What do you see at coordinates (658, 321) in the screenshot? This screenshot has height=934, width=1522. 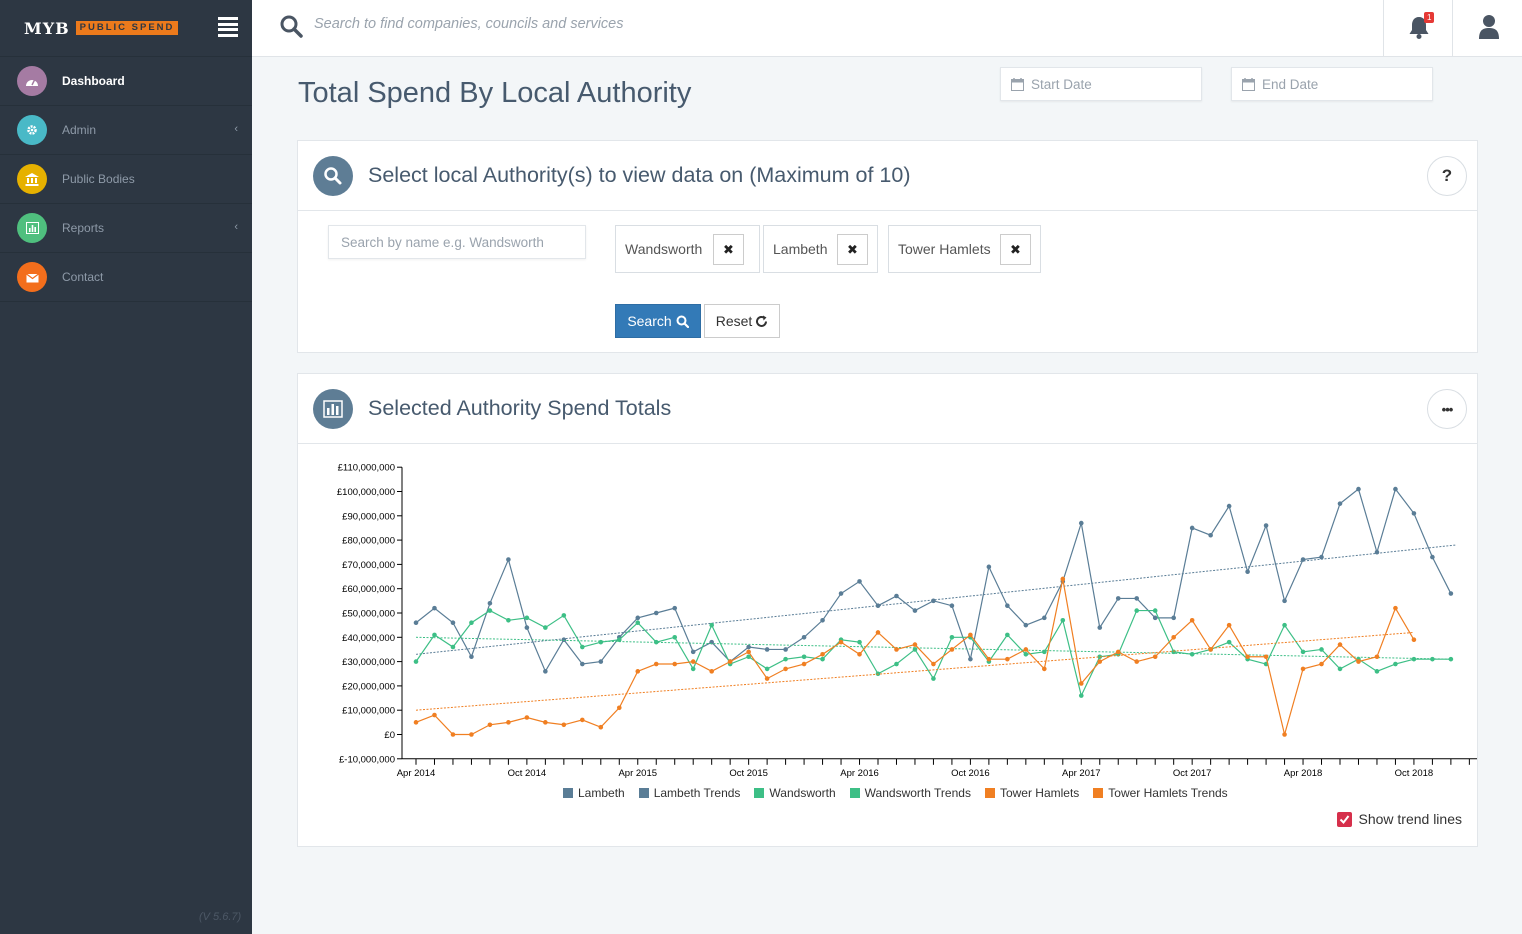 I see `search-button: Search` at bounding box center [658, 321].